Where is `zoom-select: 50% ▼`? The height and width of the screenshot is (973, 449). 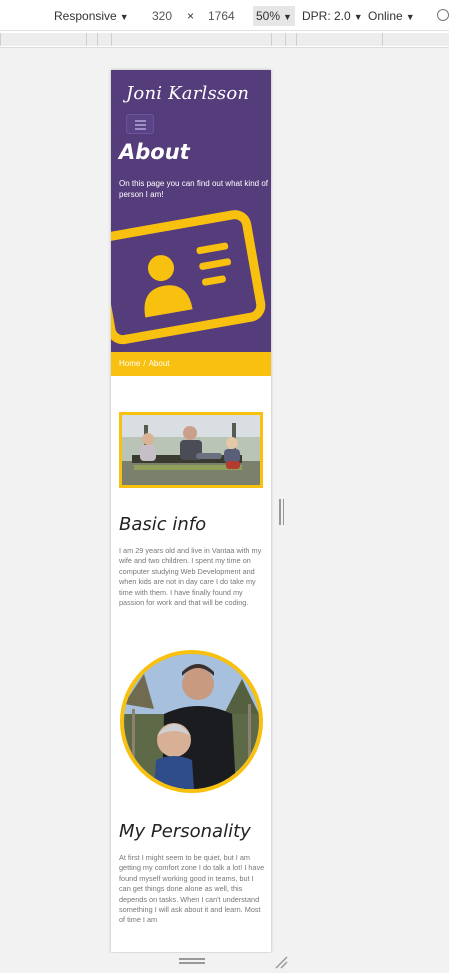
zoom-select: 50% ▼ is located at coordinates (274, 16).